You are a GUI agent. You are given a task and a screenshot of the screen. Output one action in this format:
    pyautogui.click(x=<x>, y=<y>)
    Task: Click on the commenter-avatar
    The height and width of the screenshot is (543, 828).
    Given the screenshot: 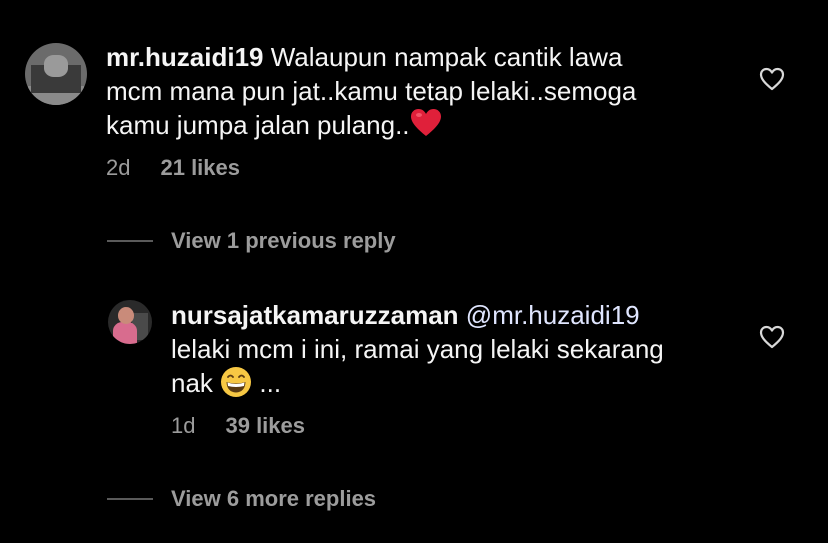 What is the action you would take?
    pyautogui.click(x=56, y=74)
    